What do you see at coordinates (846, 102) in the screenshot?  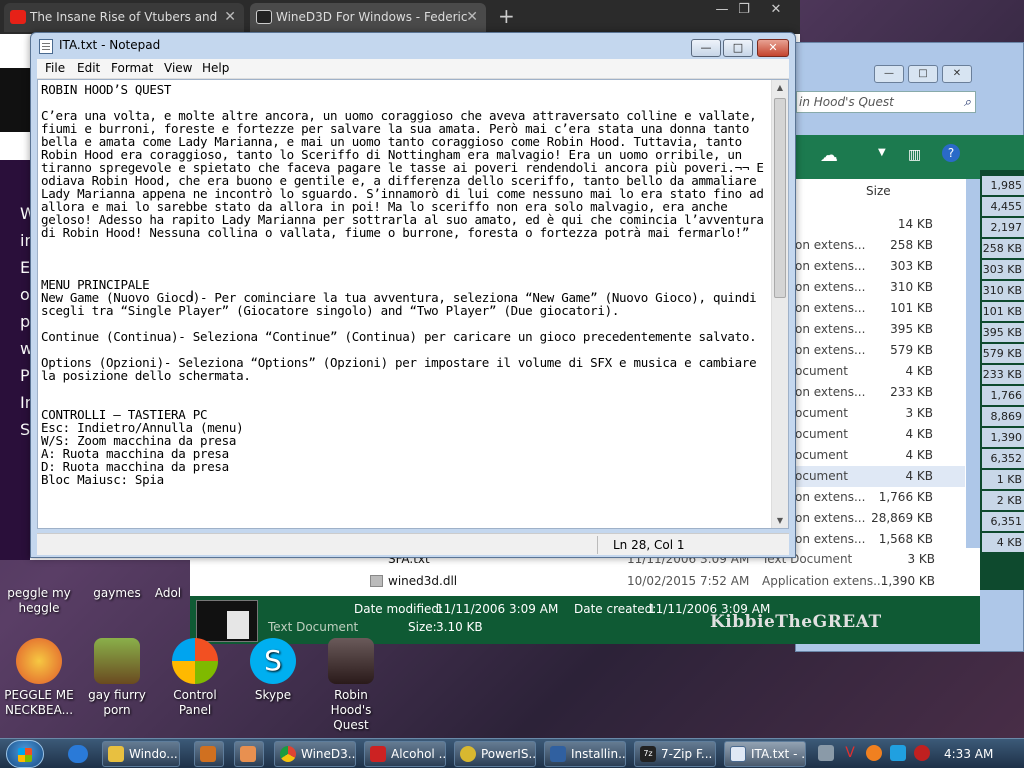 I see `search-text: in Hood's Quest` at bounding box center [846, 102].